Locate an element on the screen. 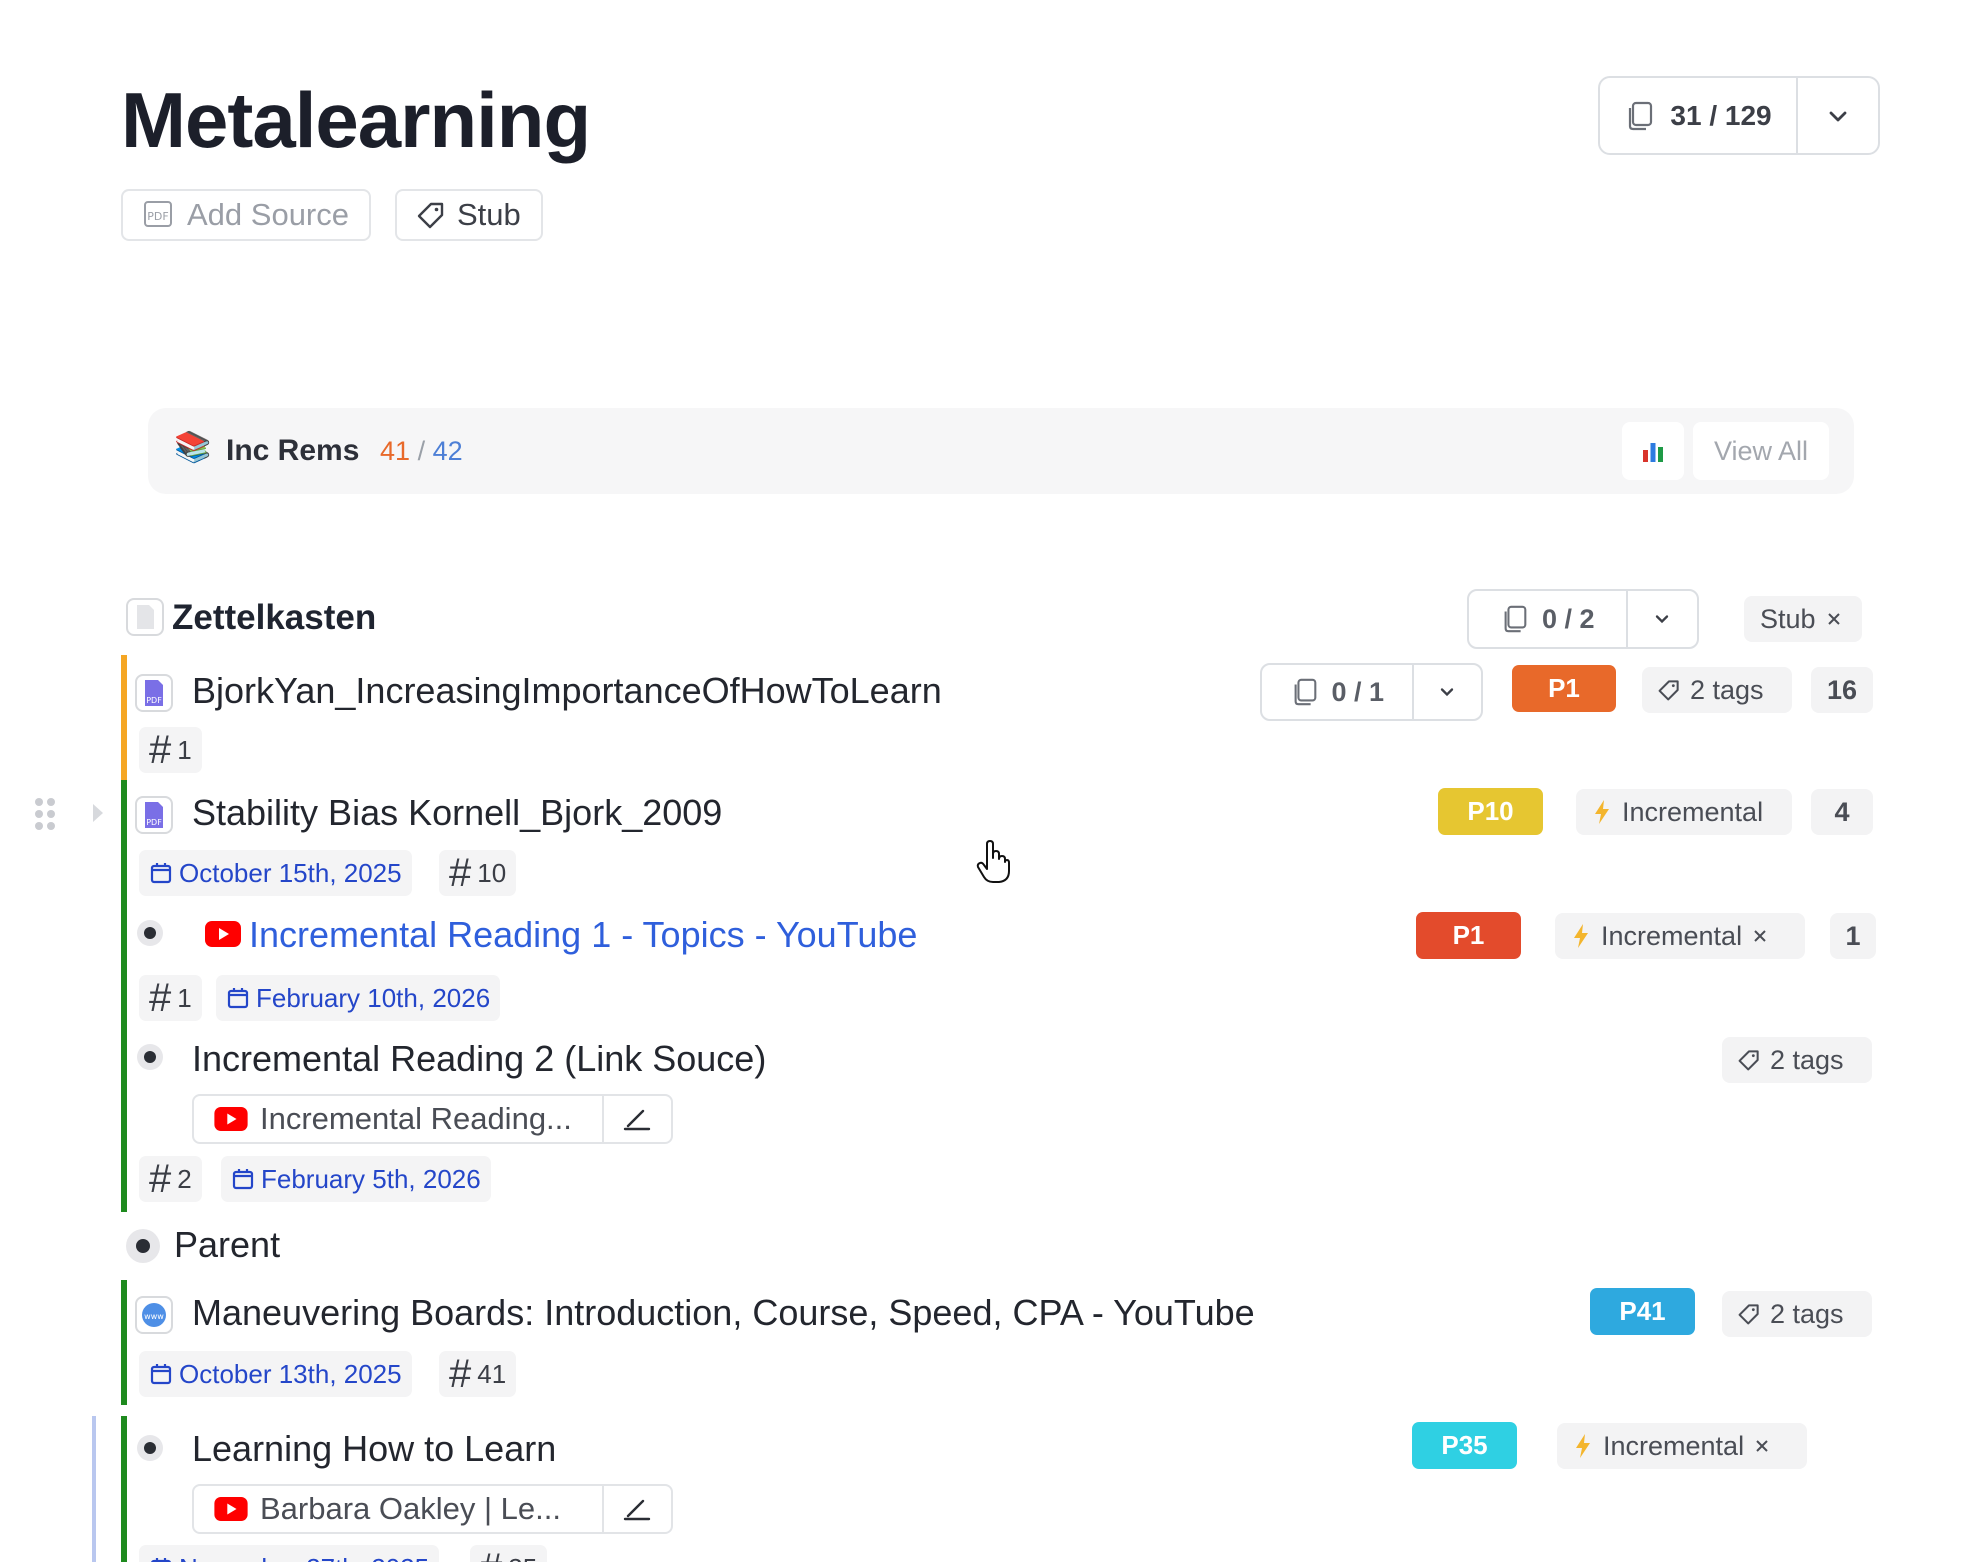 This screenshot has width=1968, height=1562. hash-pill: # 35 is located at coordinates (509, 1553).